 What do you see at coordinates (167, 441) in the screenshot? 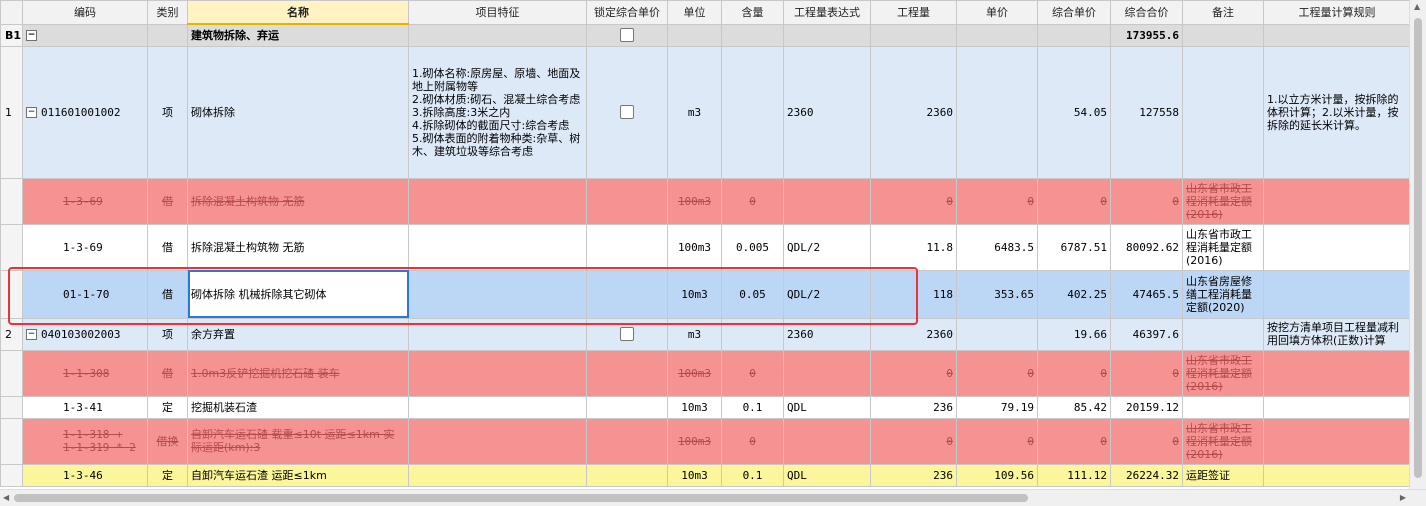
I see `category-cell: 借换` at bounding box center [167, 441].